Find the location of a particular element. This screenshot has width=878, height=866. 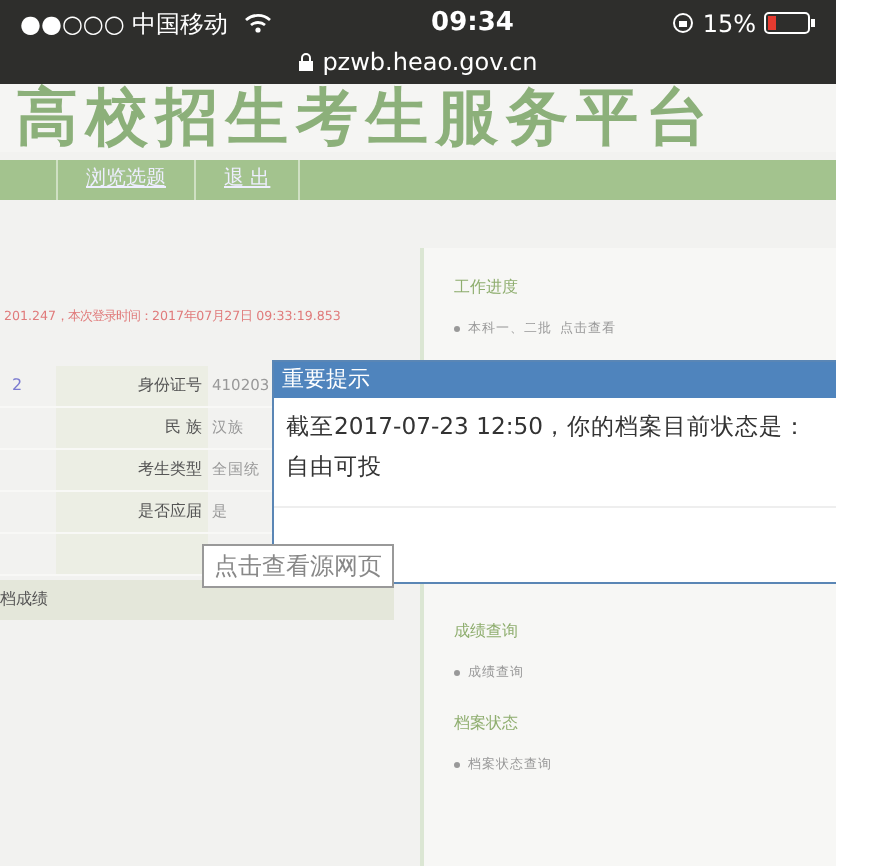

rotation-lock-icon is located at coordinates (683, 23).